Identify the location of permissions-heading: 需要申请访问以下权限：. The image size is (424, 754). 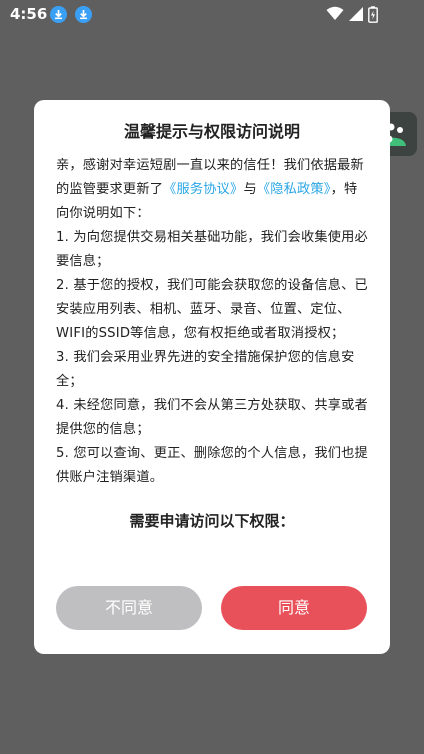
(212, 521).